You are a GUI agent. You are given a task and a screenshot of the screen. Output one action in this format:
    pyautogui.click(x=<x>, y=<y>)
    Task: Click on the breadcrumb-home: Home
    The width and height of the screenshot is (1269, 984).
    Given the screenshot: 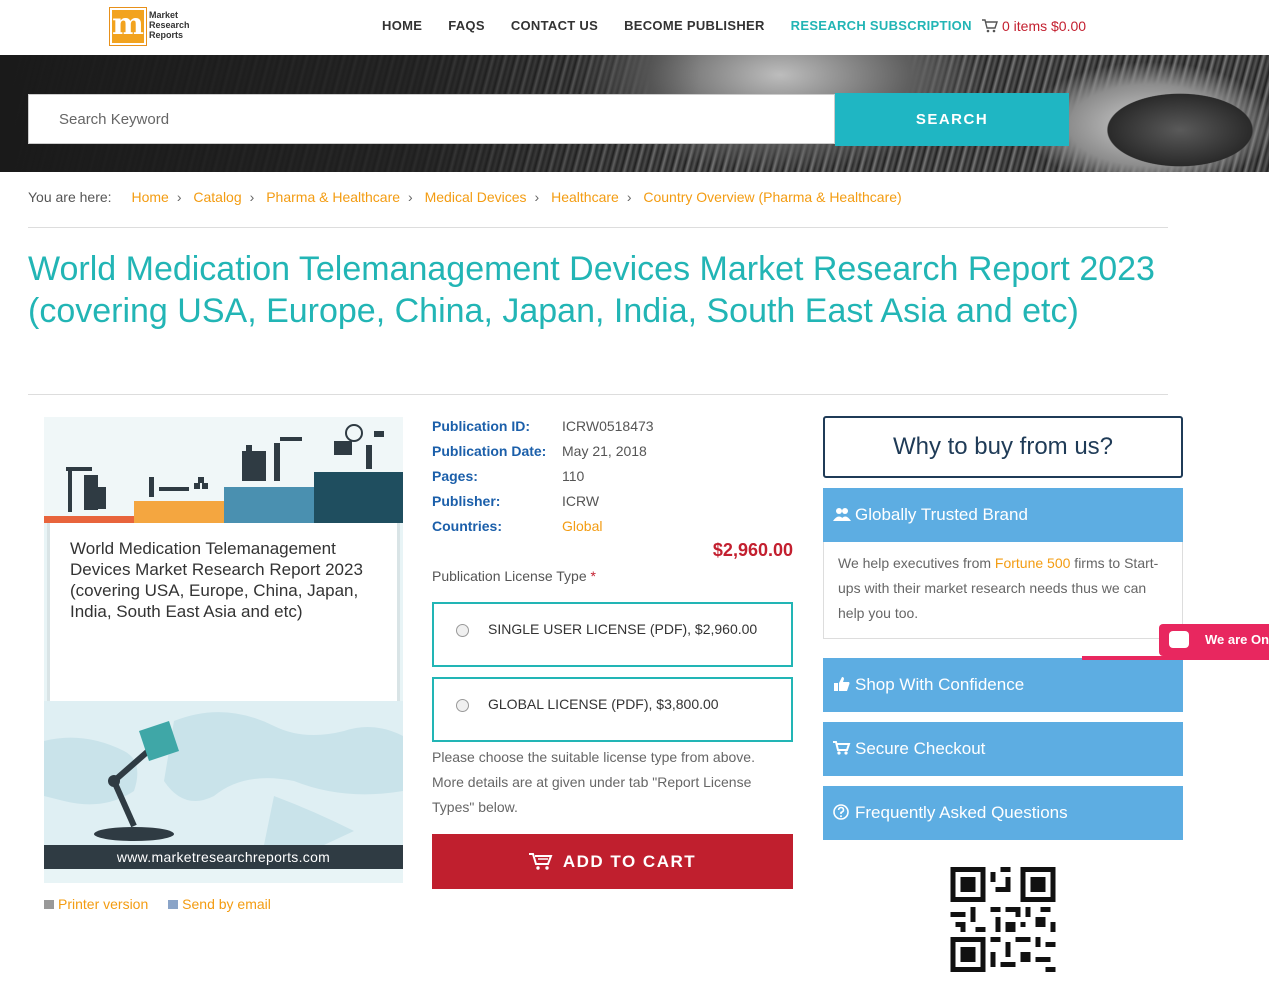 What is the action you would take?
    pyautogui.click(x=149, y=197)
    